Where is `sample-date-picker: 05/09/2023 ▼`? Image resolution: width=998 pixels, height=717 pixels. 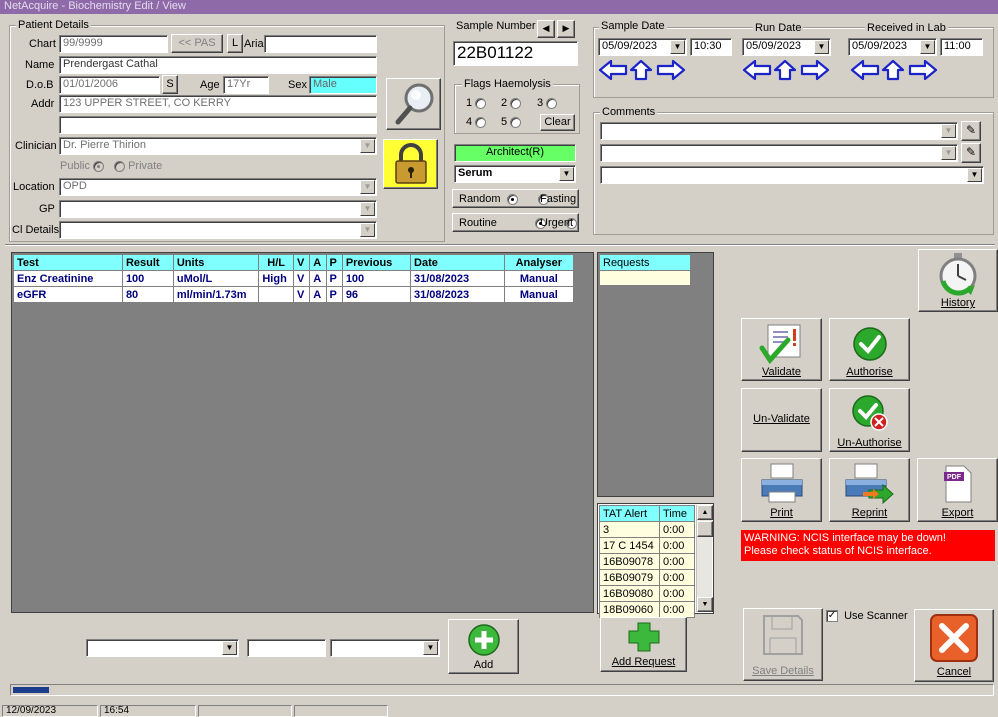
sample-date-picker: 05/09/2023 ▼ is located at coordinates (642, 47).